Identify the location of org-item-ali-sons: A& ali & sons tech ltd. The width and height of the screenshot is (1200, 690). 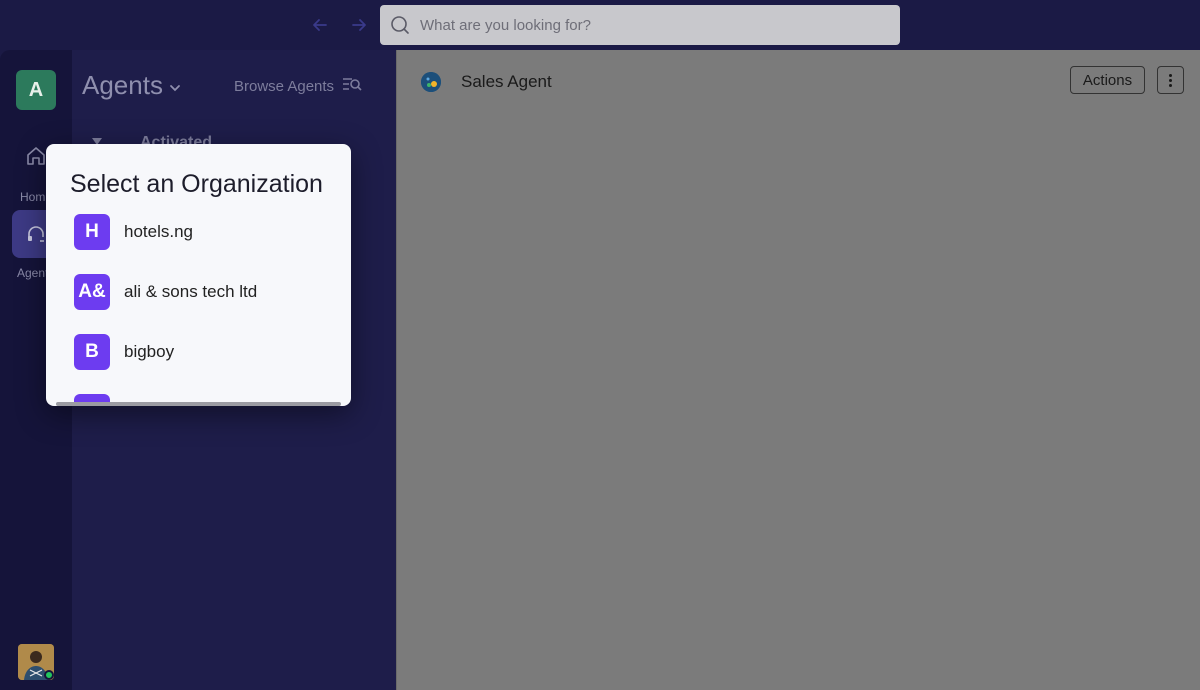
(204, 292).